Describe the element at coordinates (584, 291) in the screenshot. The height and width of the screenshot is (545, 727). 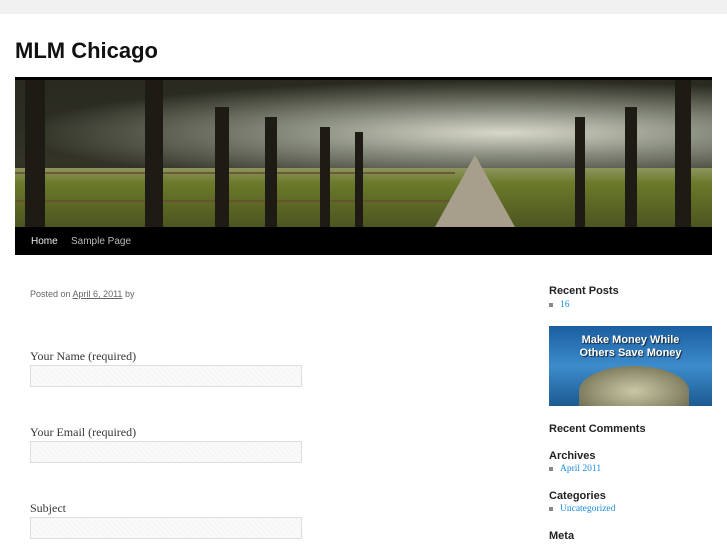
I see `recent-posts-title: Recent Posts` at that location.